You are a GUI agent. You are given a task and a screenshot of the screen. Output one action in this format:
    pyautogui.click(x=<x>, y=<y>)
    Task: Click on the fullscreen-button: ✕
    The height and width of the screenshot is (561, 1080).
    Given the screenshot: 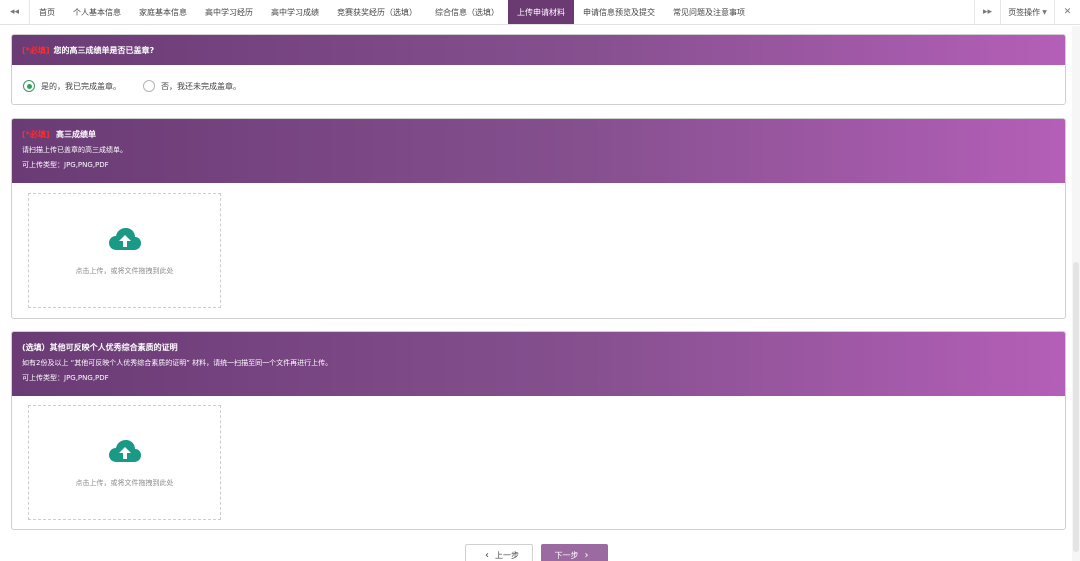 What is the action you would take?
    pyautogui.click(x=1067, y=12)
    